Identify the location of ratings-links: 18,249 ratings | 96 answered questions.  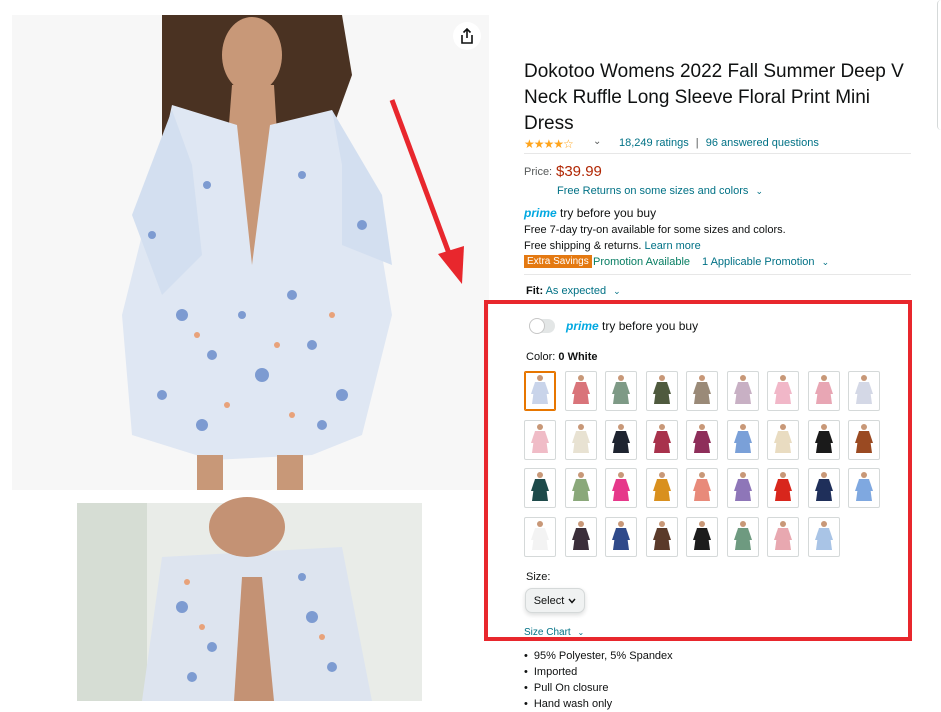
(719, 143).